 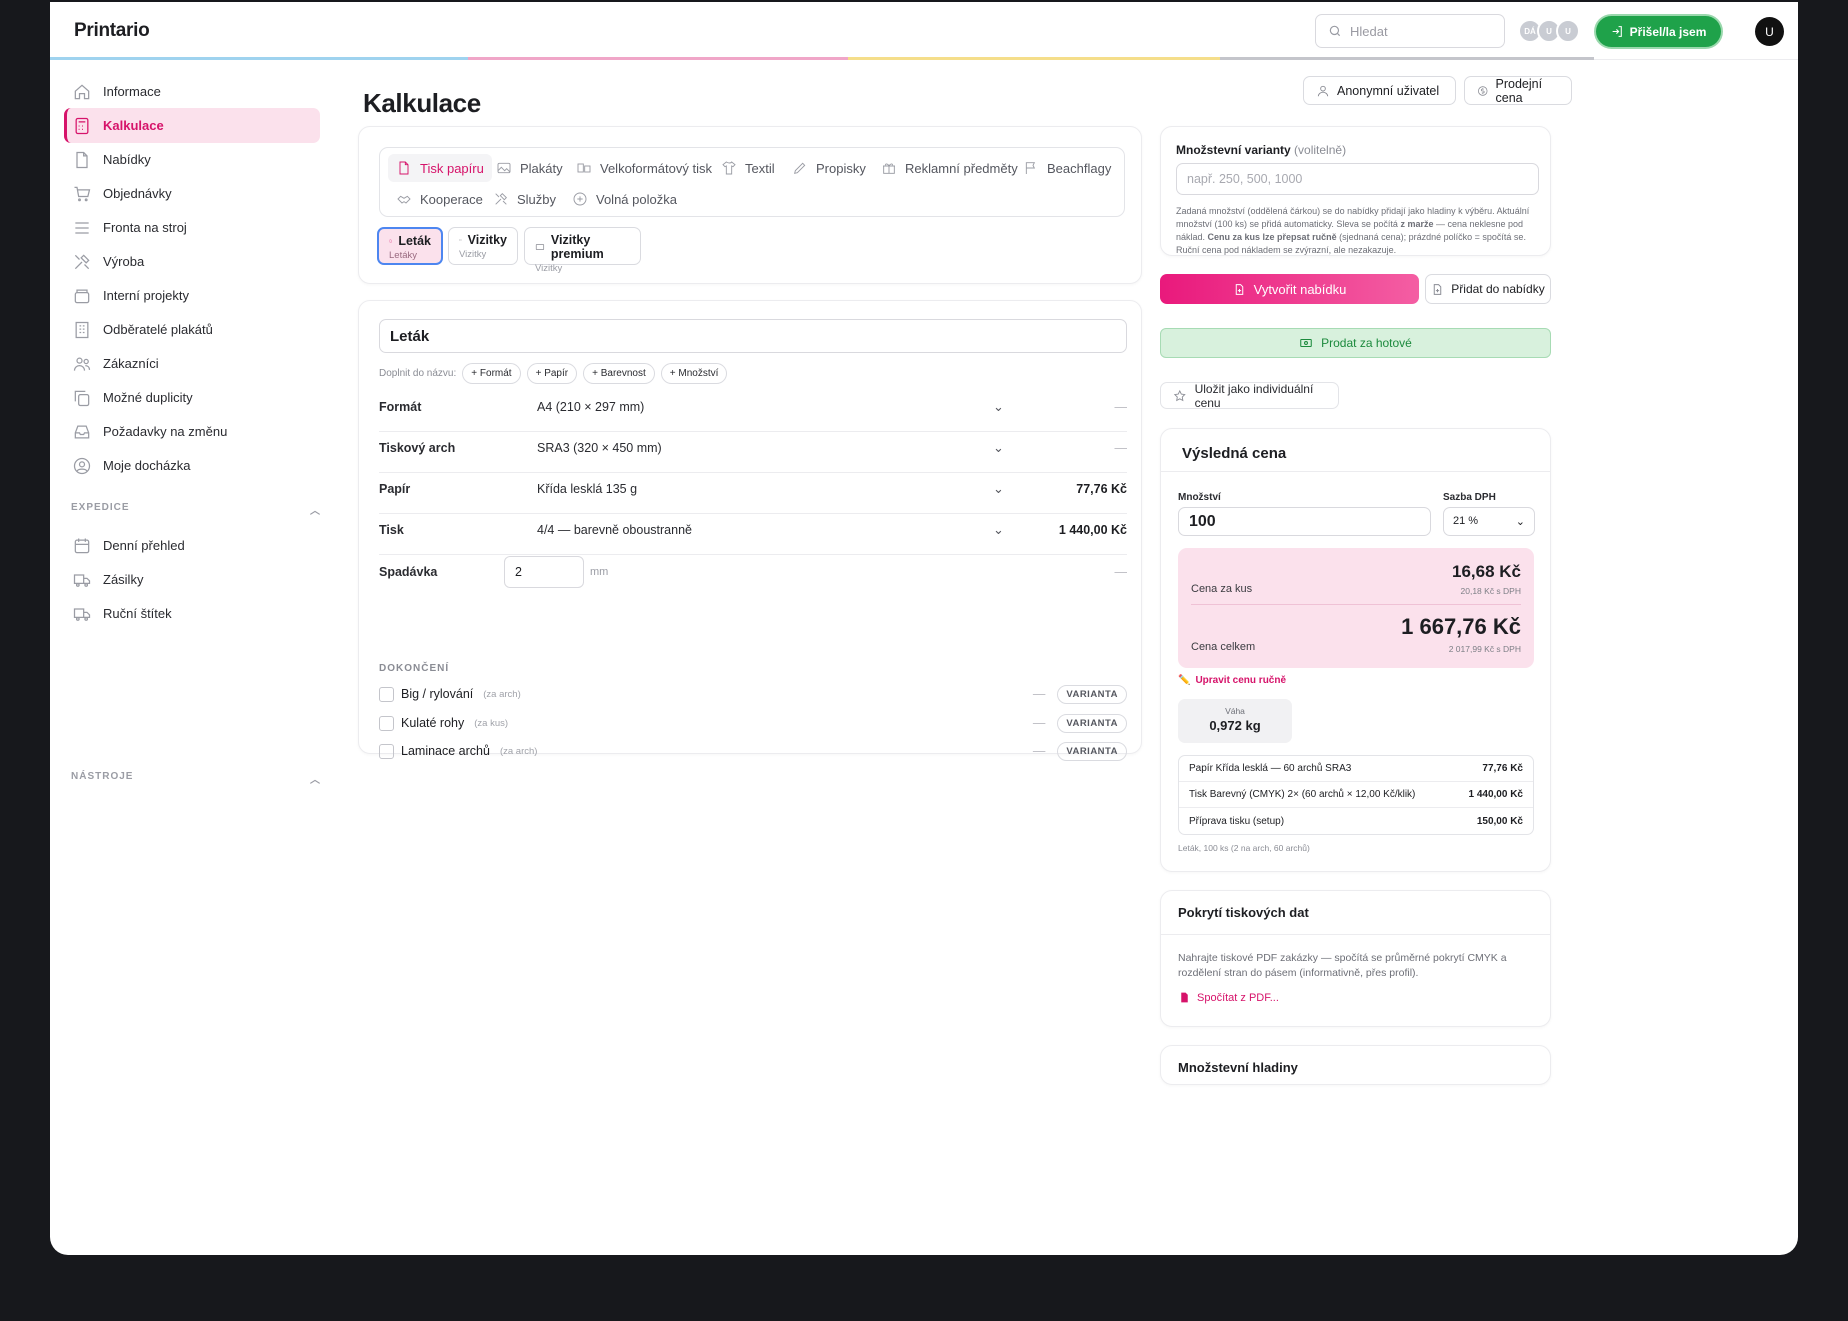 I want to click on fill-paper-pill: + Papír, so click(x=552, y=373).